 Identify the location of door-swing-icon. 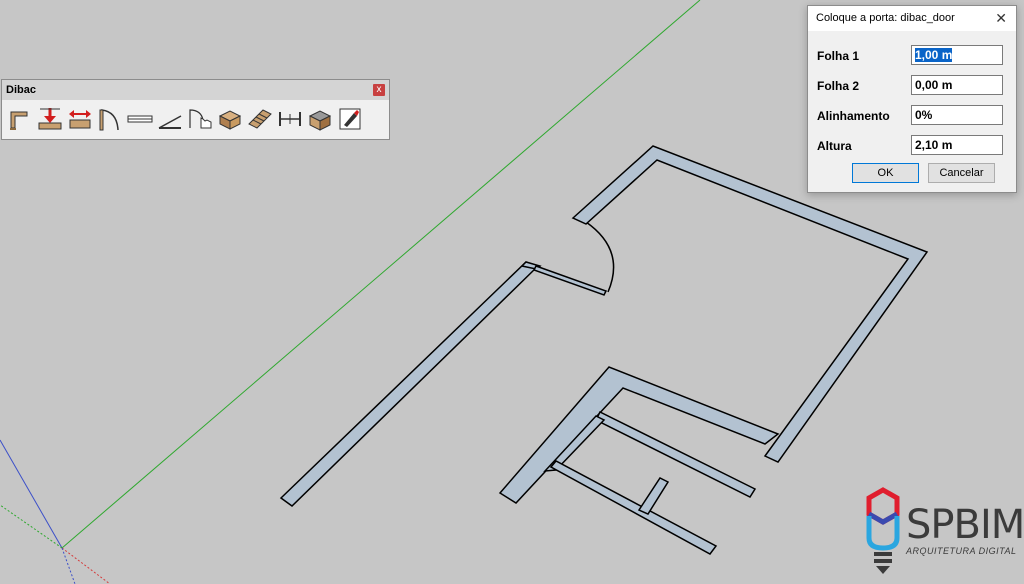
(109, 119).